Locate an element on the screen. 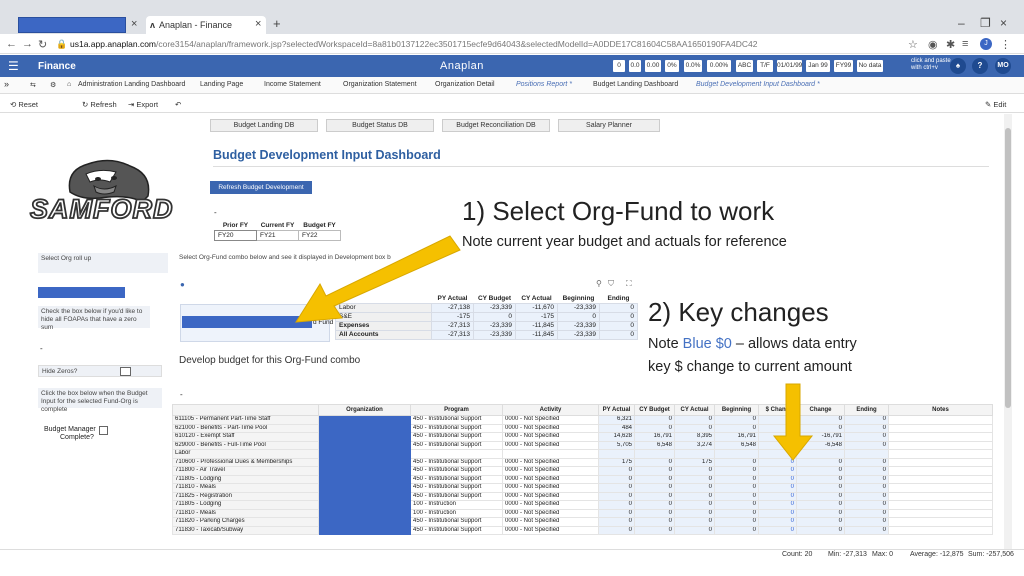  grid-column-header: Ending is located at coordinates (866, 410).